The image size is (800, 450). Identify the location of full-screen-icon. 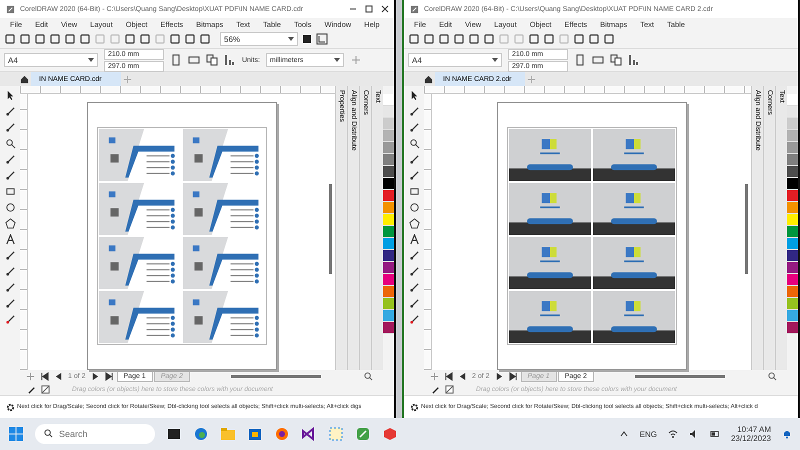
(307, 39).